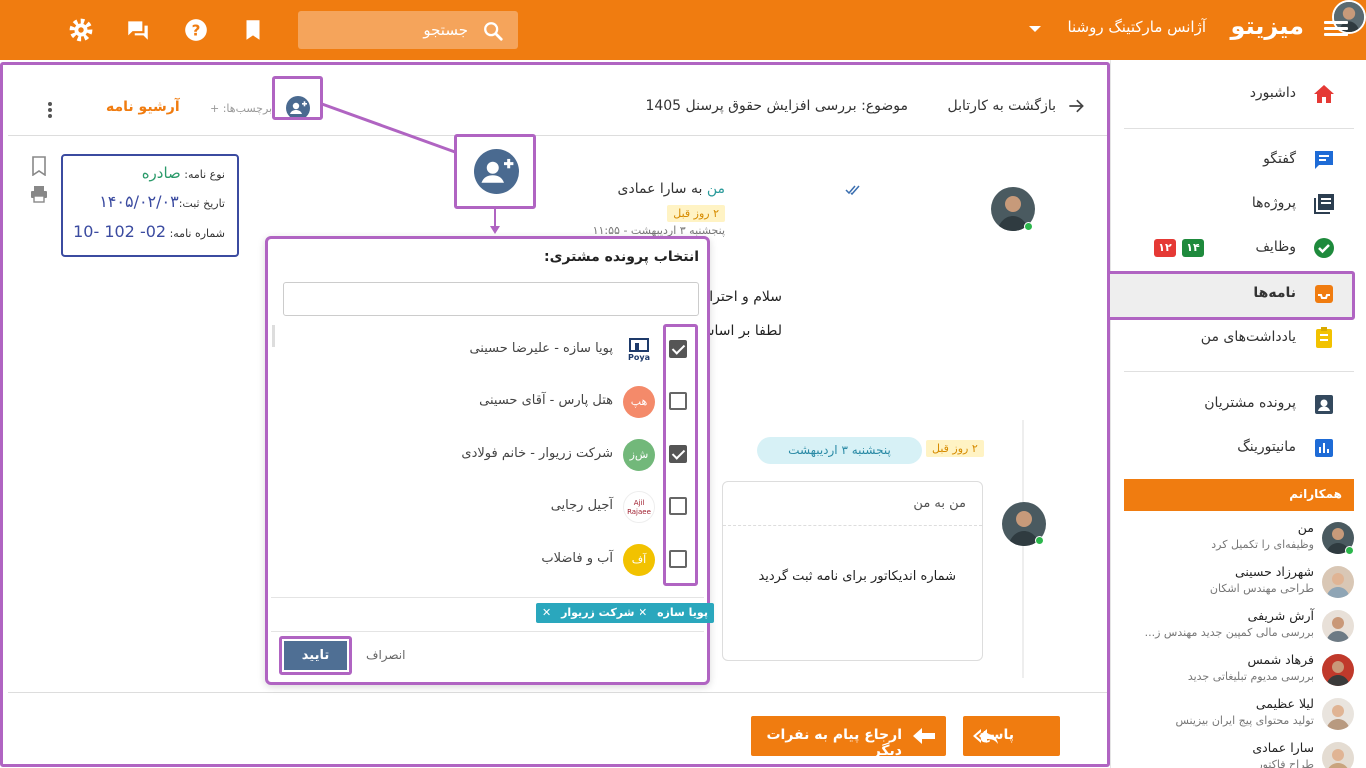 The width and height of the screenshot is (1366, 768). Describe the element at coordinates (253, 30) in the screenshot. I see `bookmark-icon` at that location.